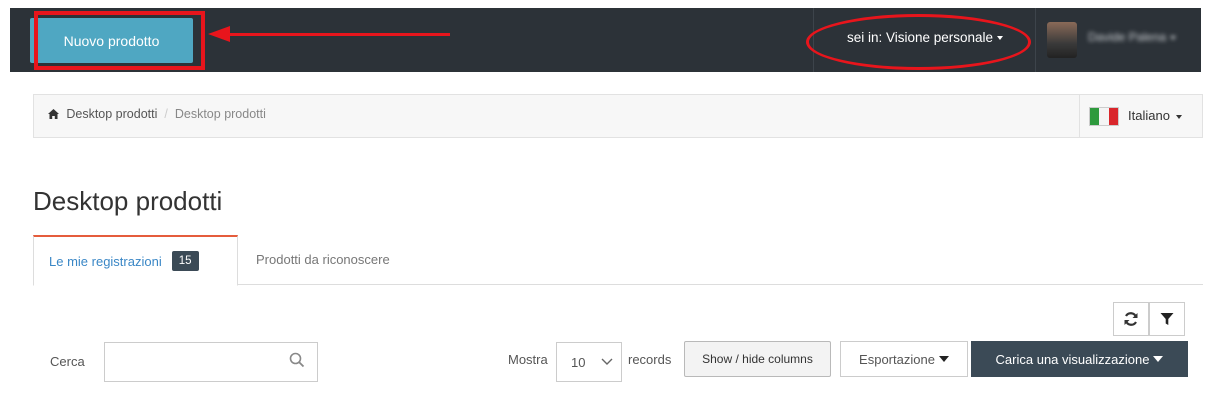 The height and width of the screenshot is (410, 1211). I want to click on export-button: Esportazione, so click(904, 359).